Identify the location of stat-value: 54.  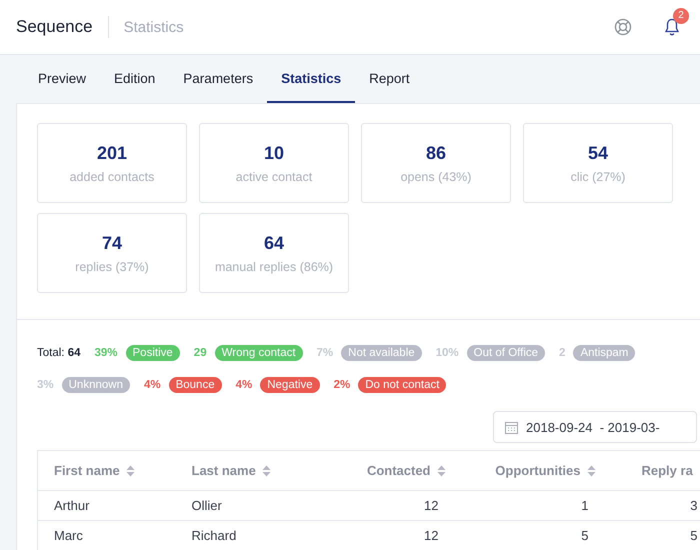
(598, 153).